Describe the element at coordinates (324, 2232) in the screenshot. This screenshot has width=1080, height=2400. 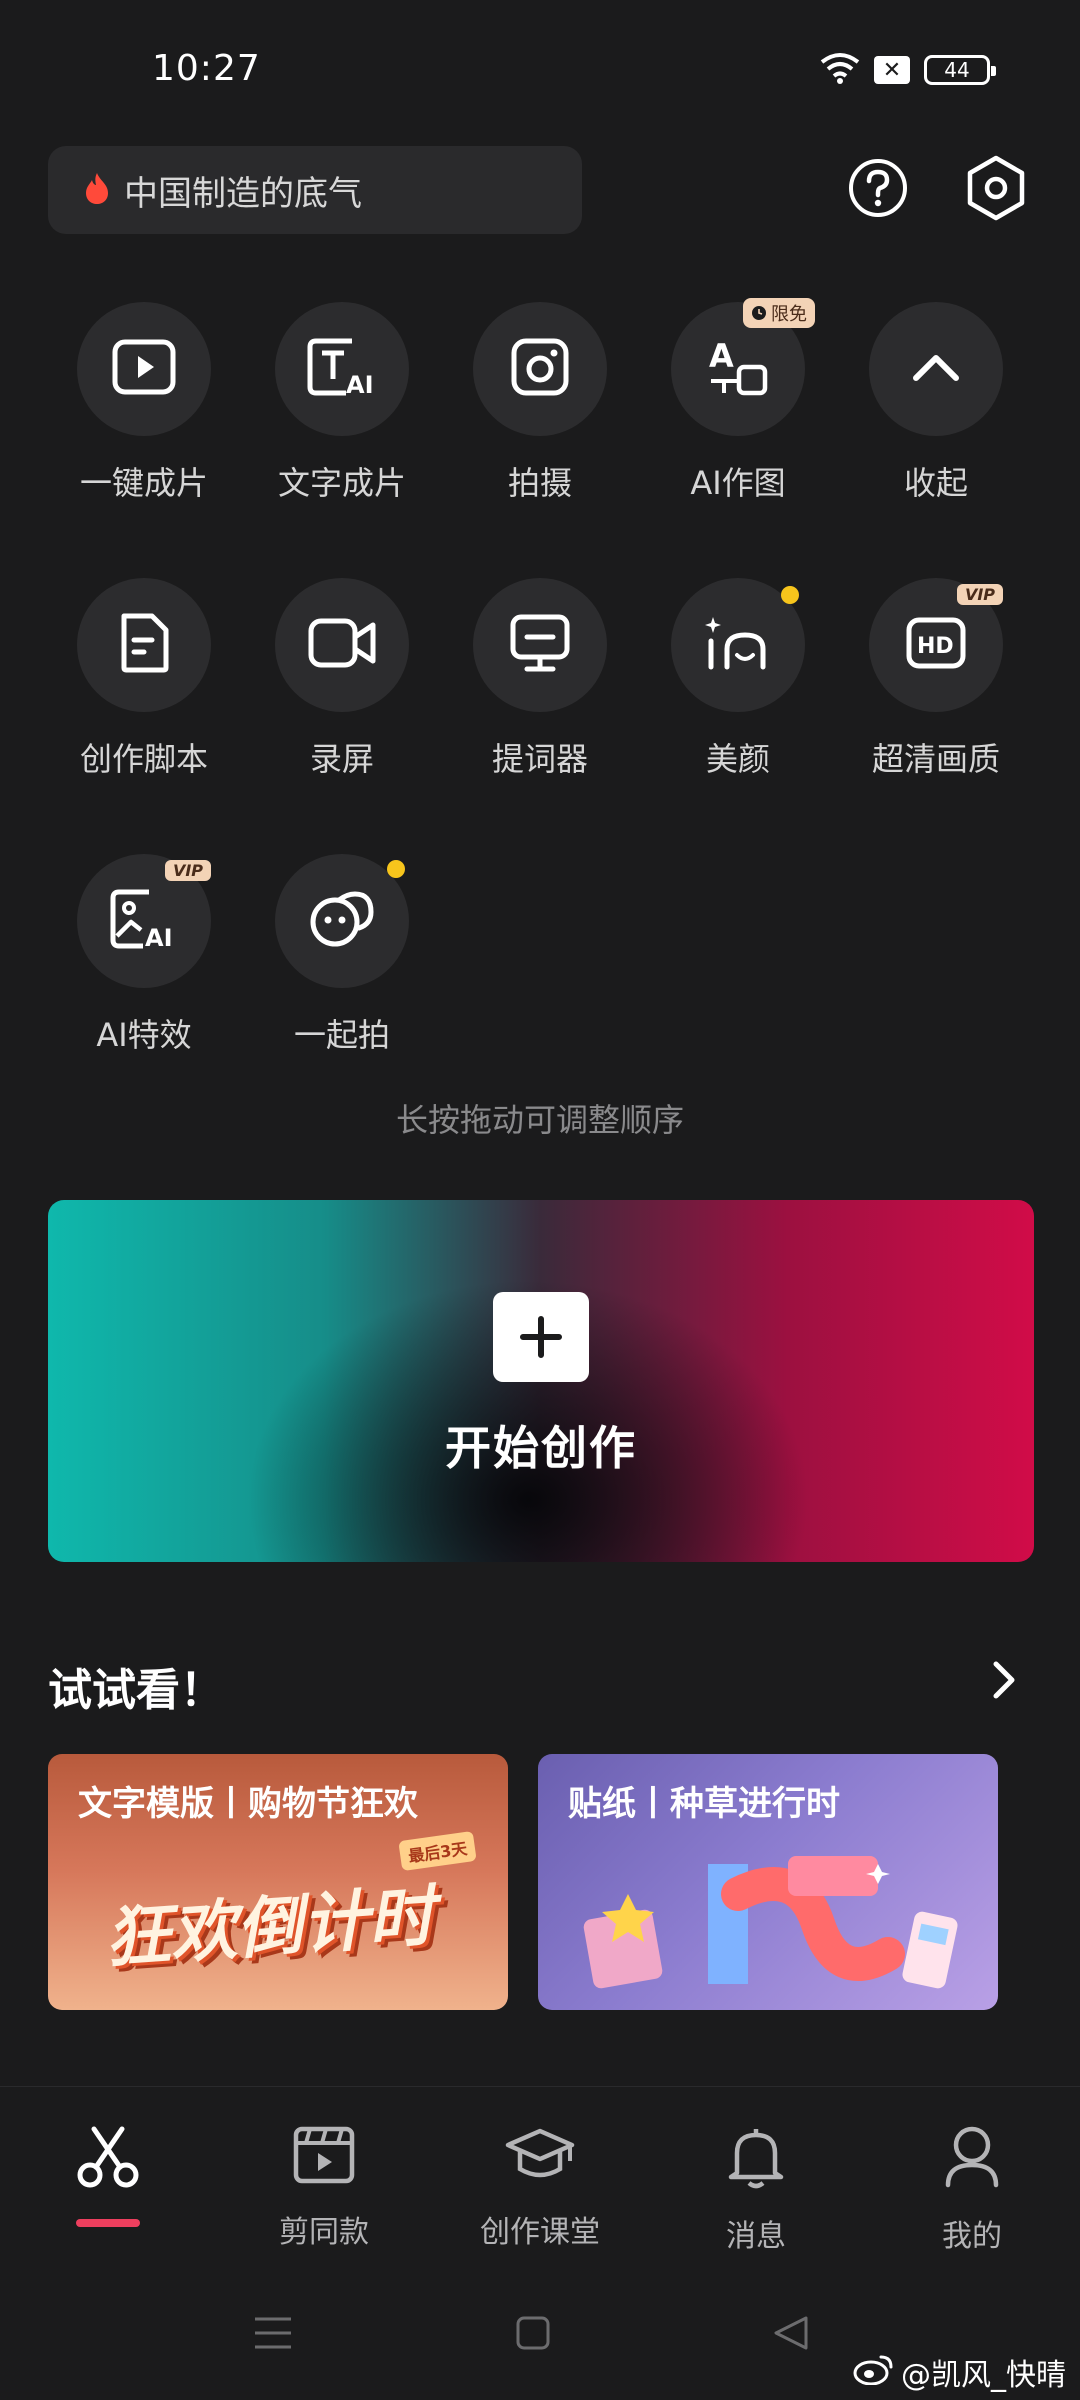
I see `nav-label: 剪同款` at that location.